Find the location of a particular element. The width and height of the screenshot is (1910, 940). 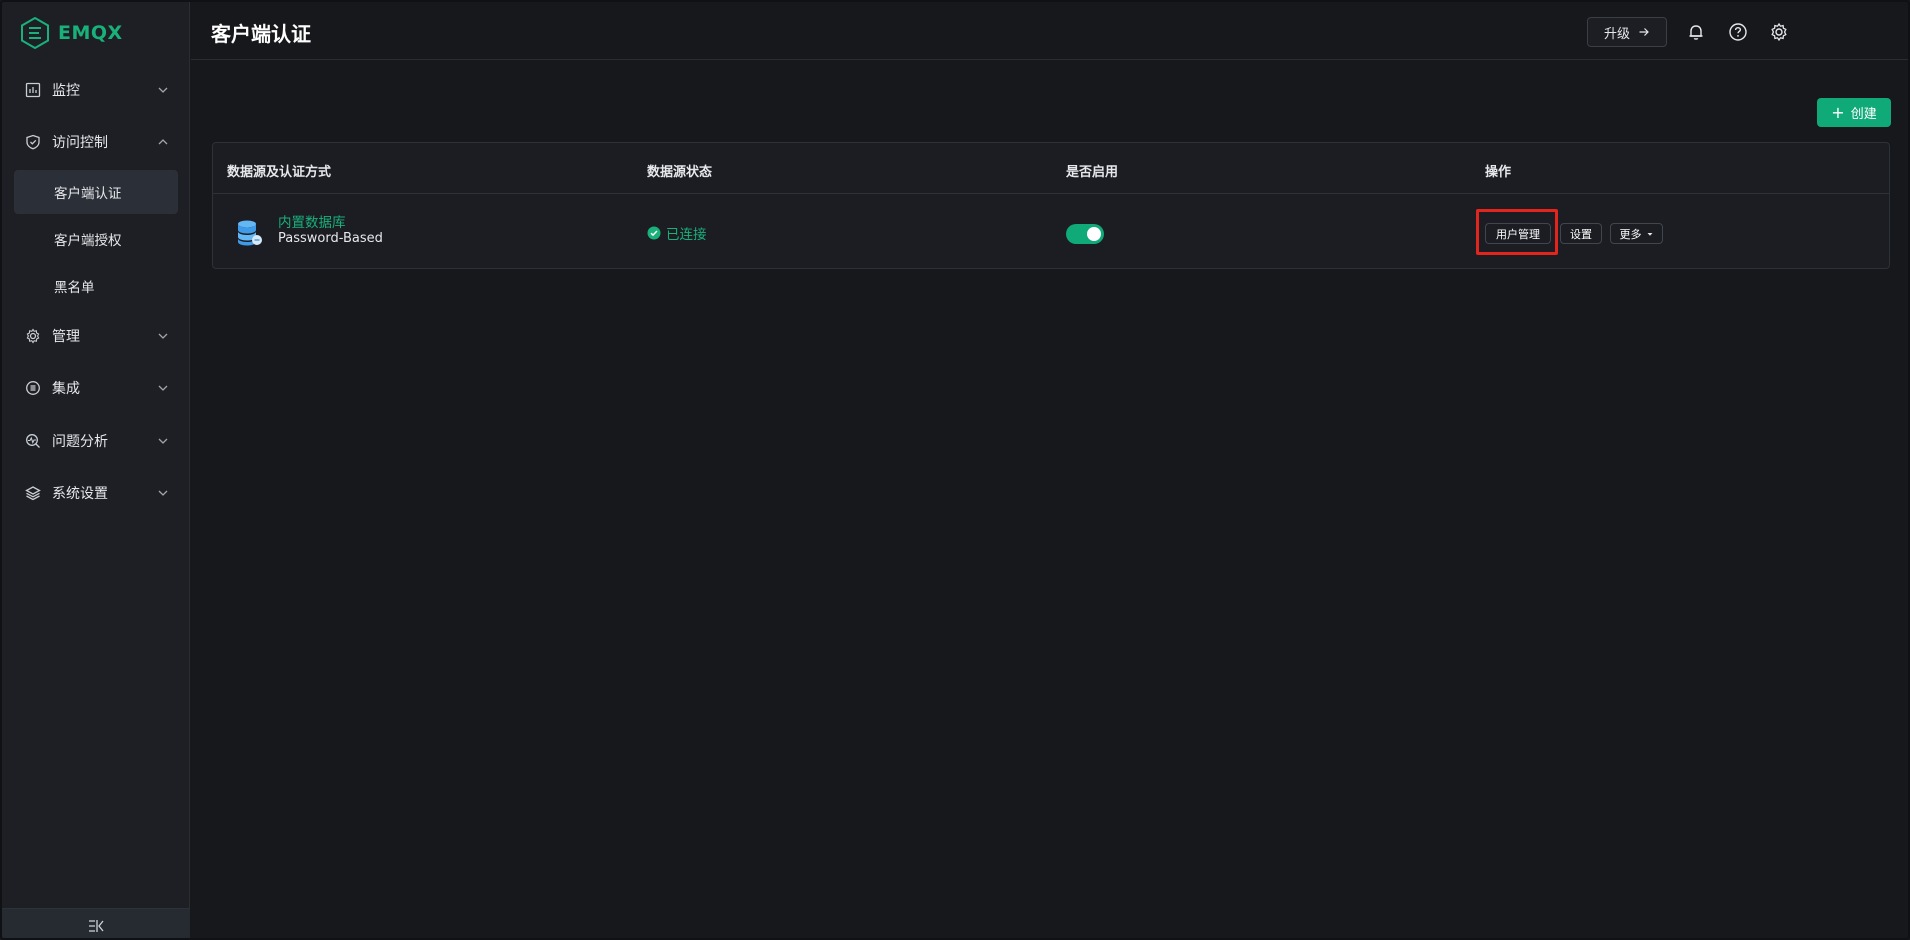

collapse-sidebar-button is located at coordinates (96, 923).